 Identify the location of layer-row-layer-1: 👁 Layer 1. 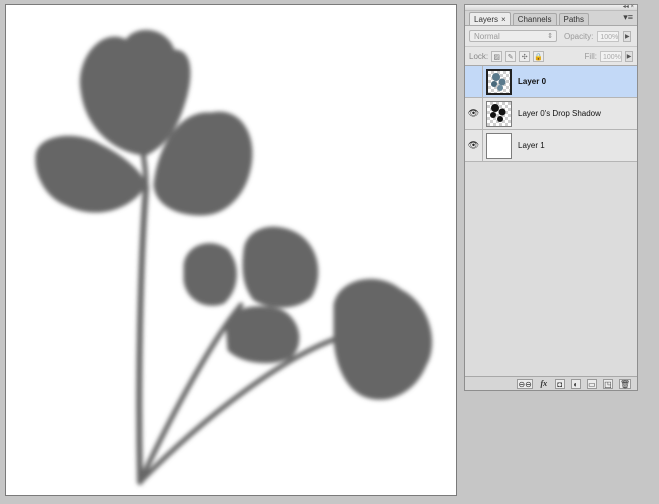
(551, 146).